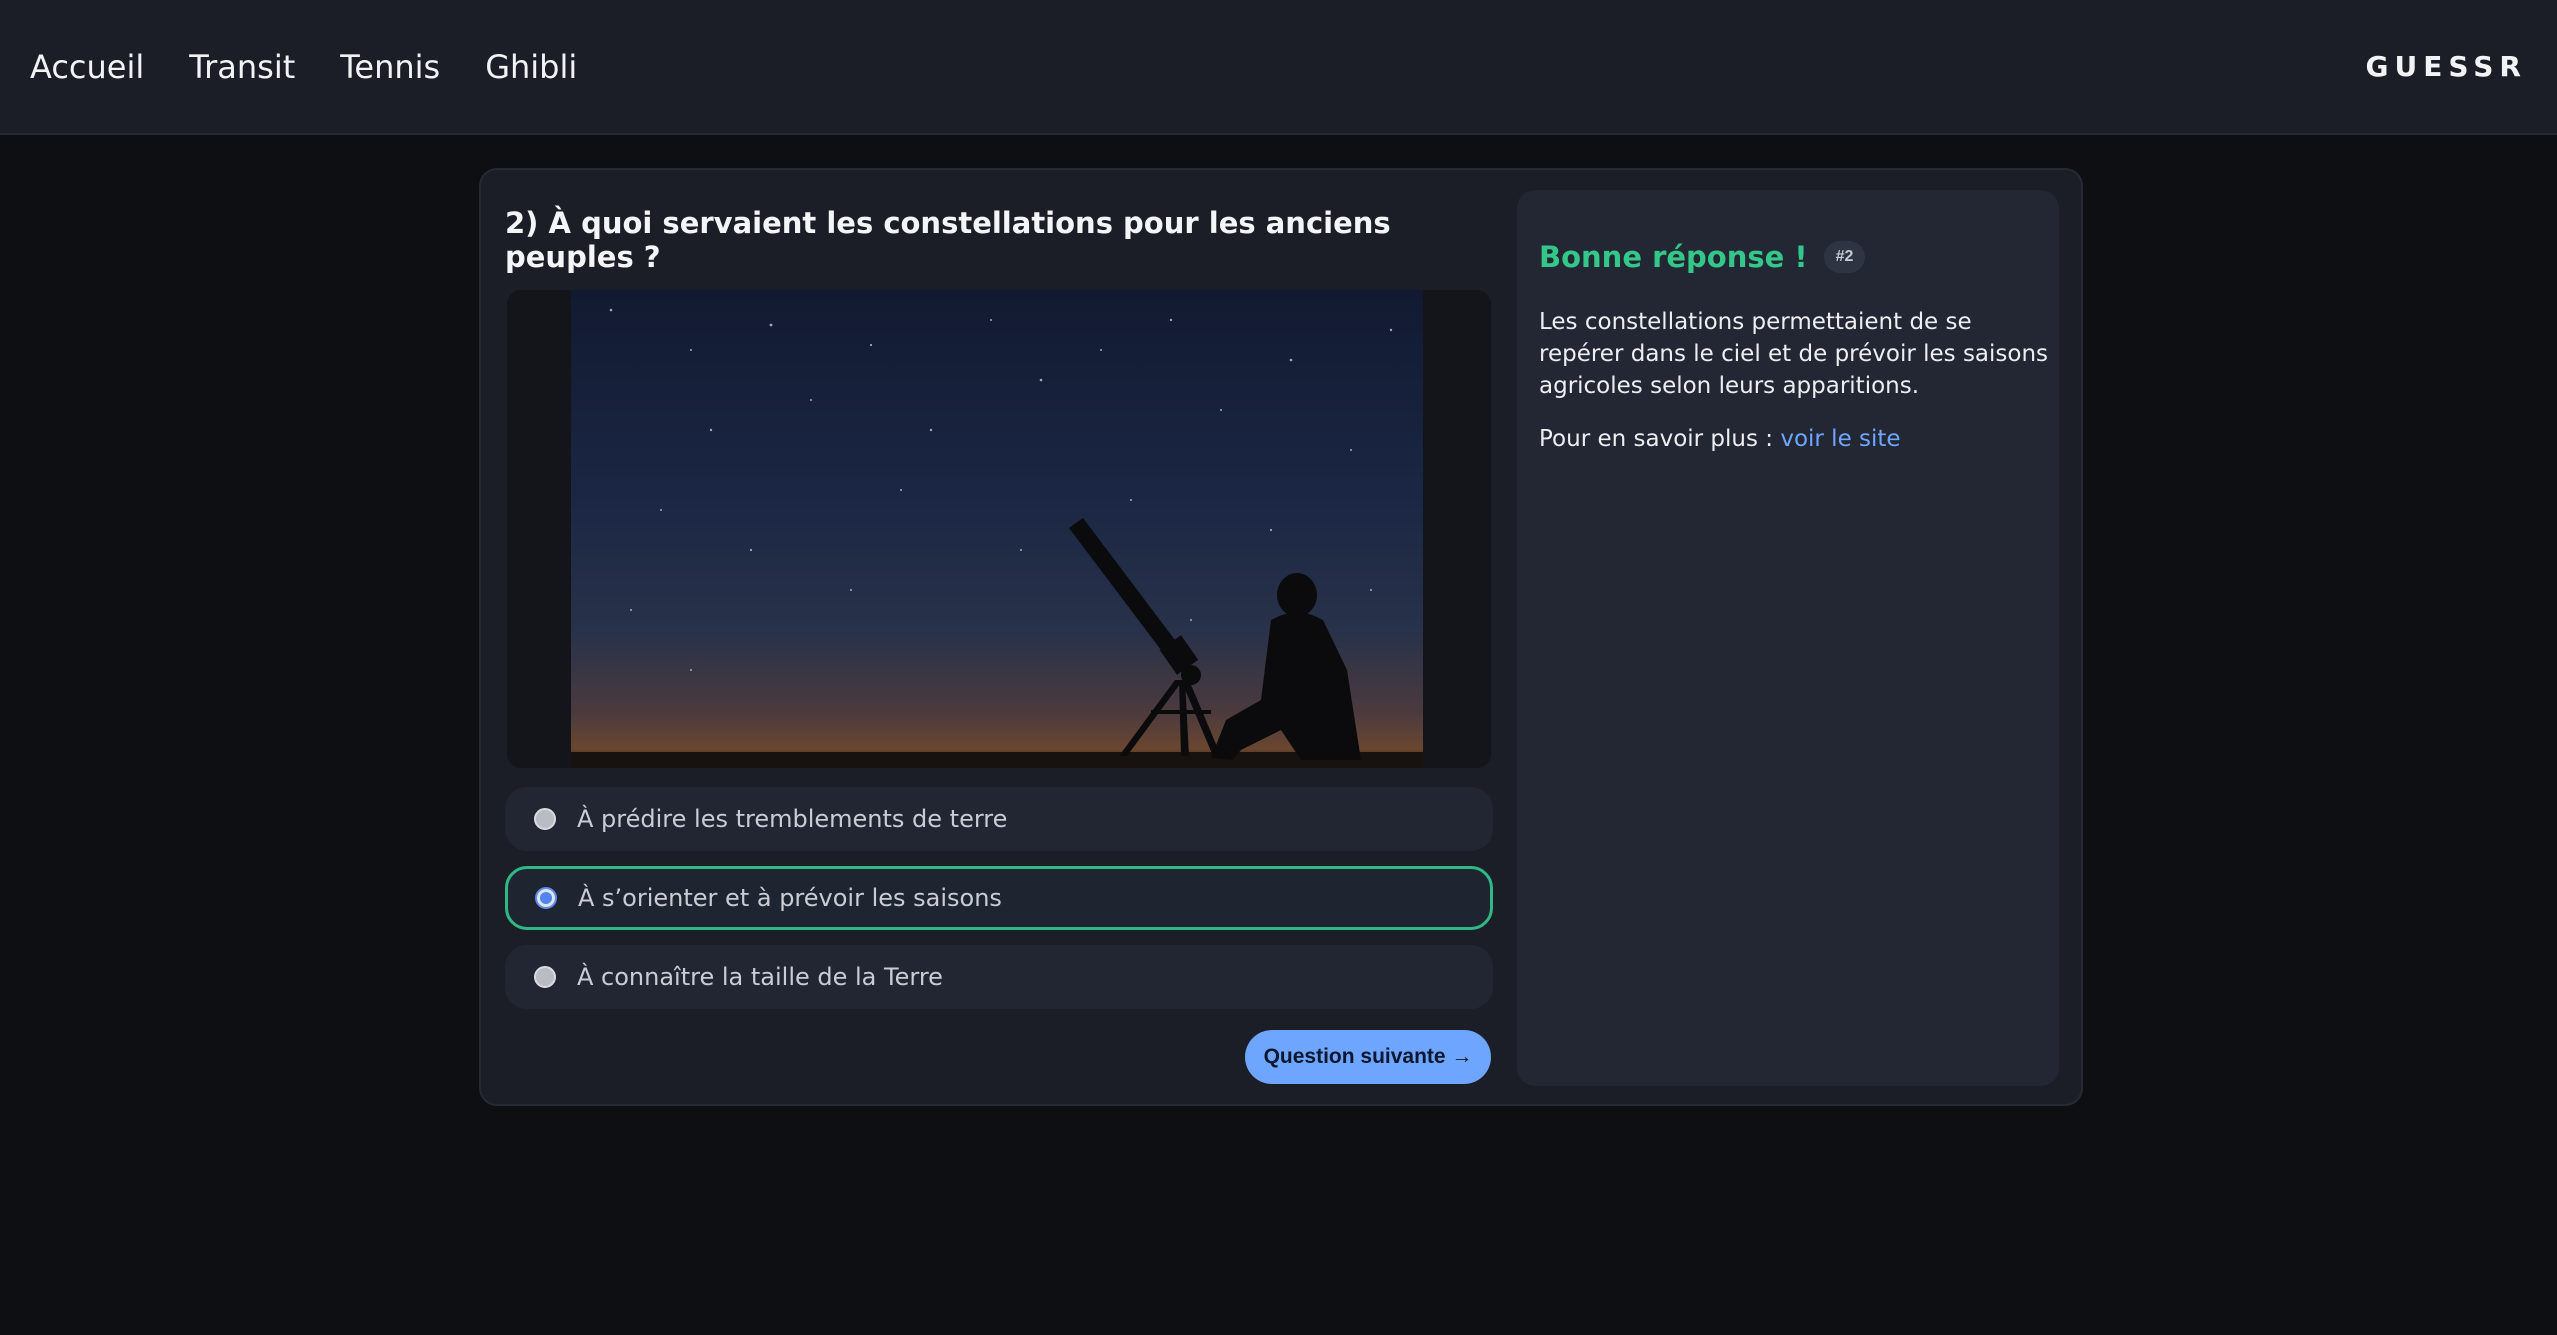 This screenshot has width=2557, height=1335. Describe the element at coordinates (1278, 67) in the screenshot. I see `top-navbar: Accueil Transit Tennis Ghibli GUESSR` at that location.